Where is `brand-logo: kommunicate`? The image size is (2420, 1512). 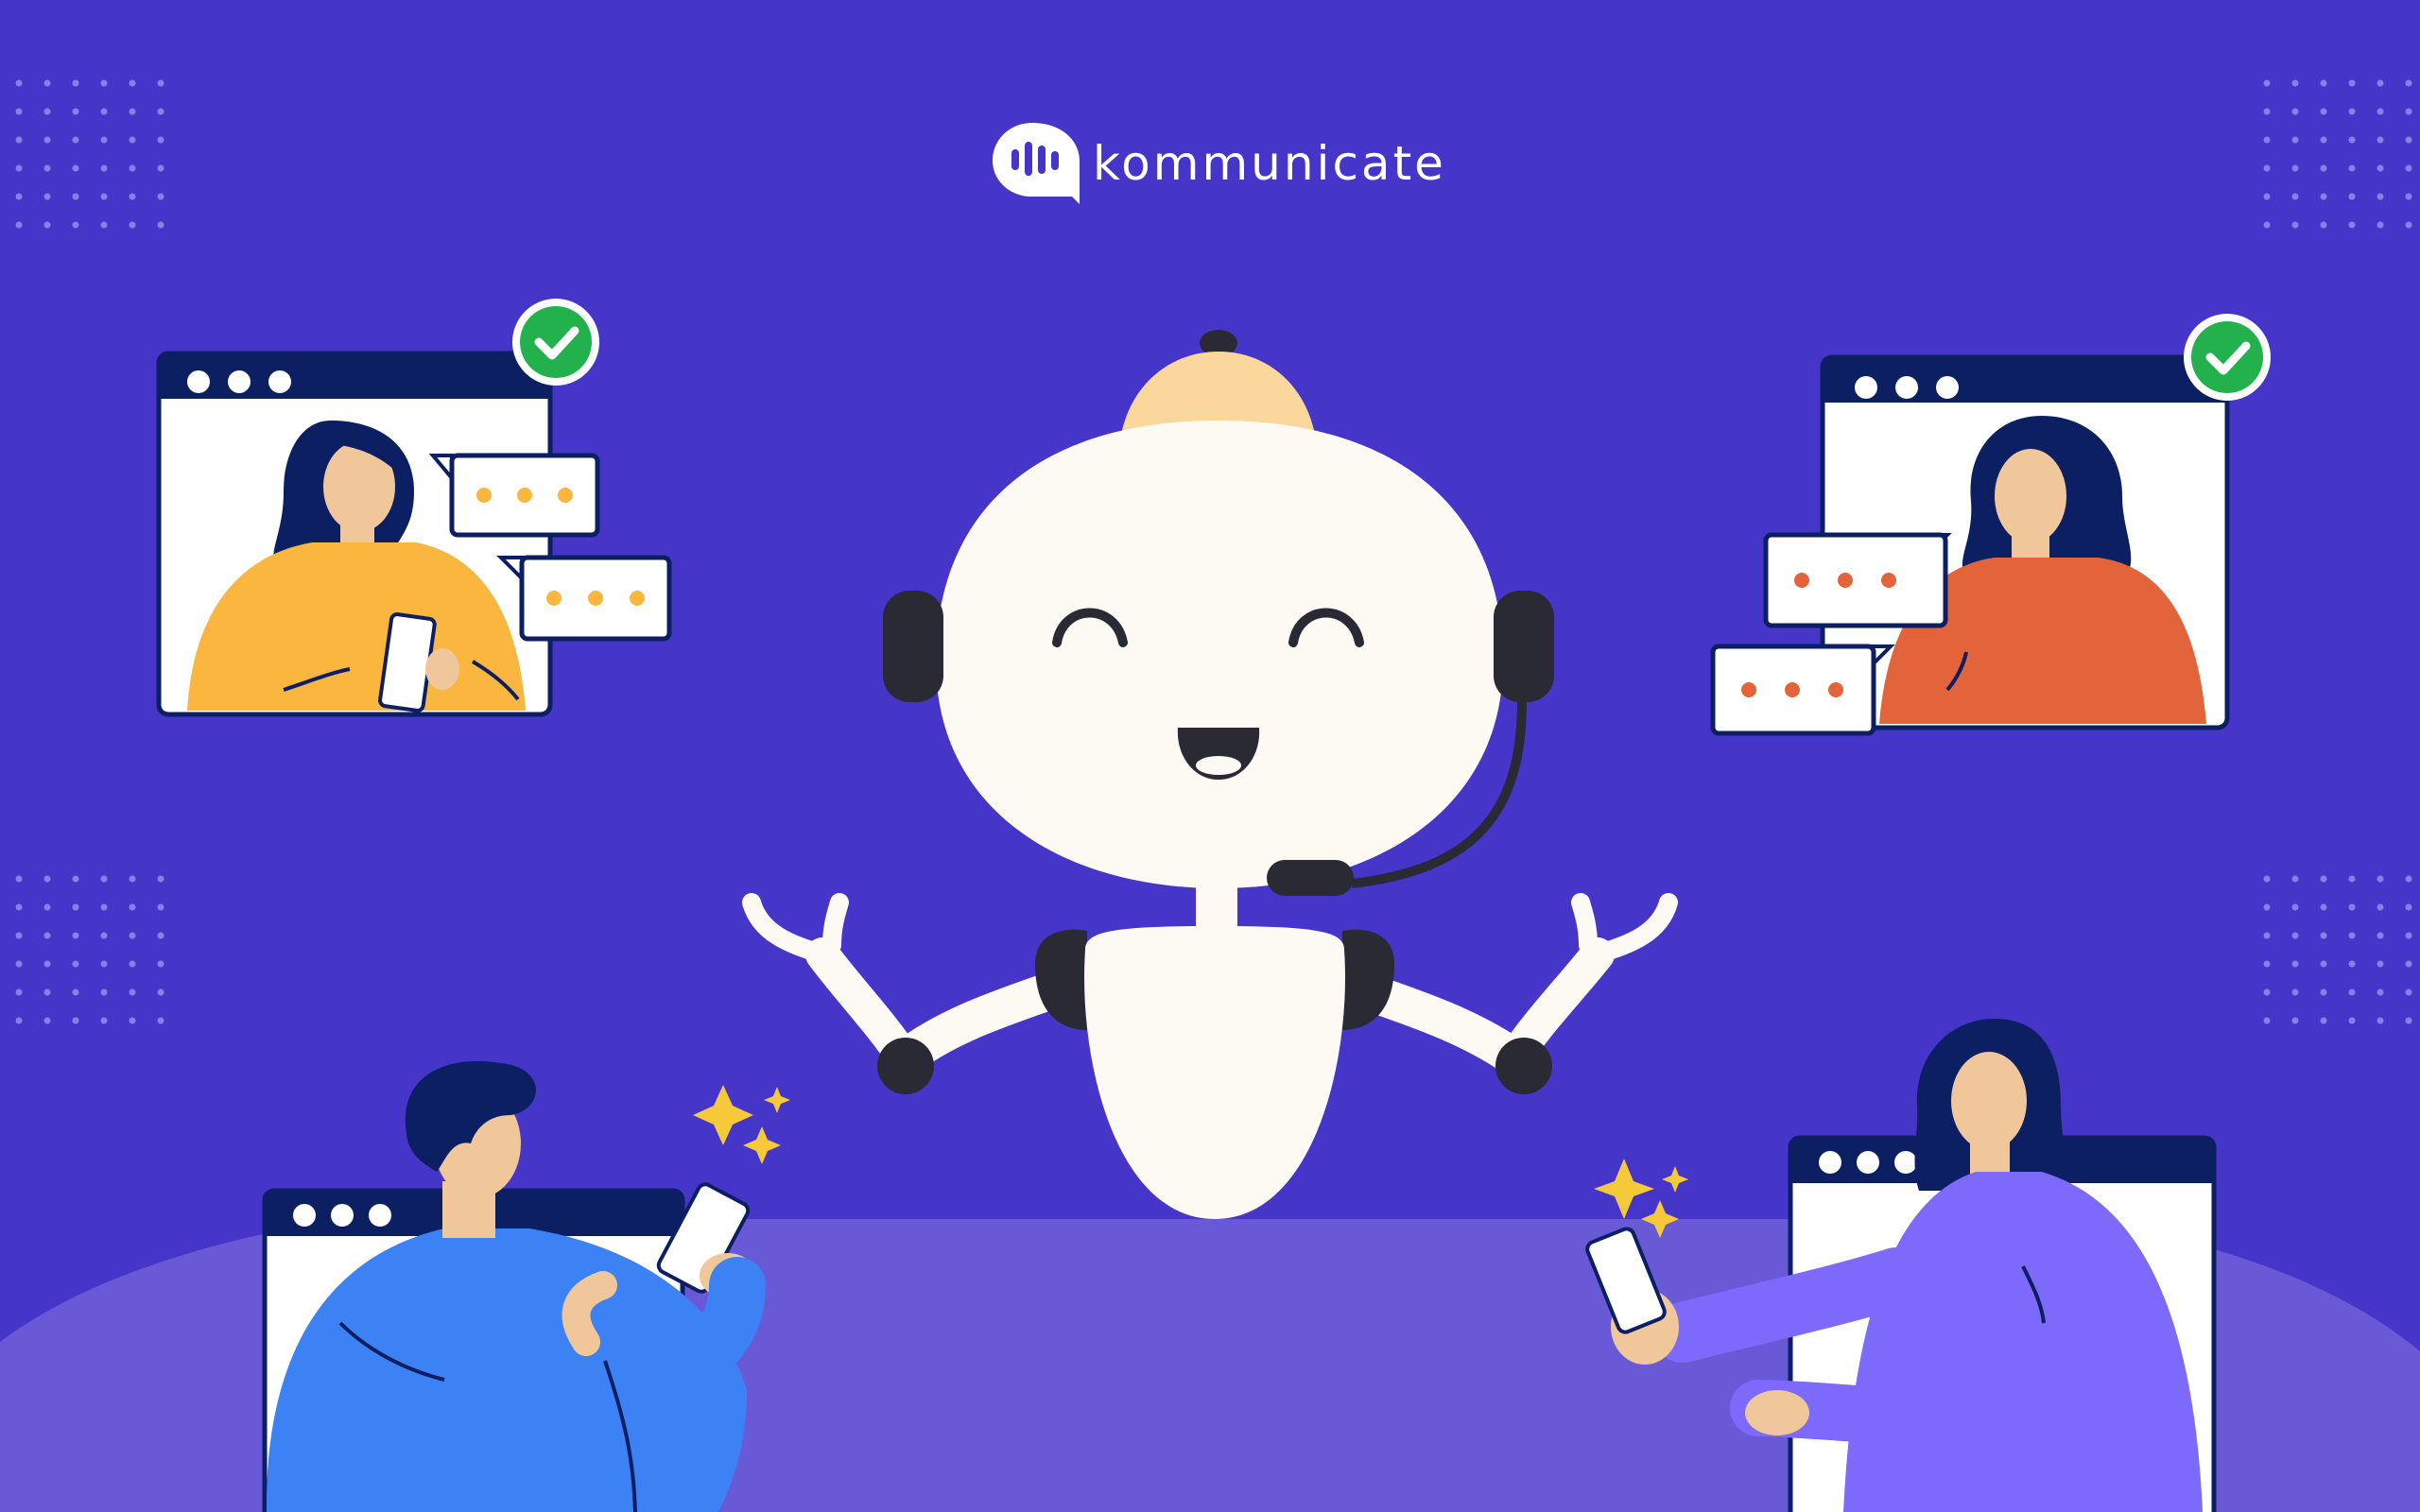 brand-logo: kommunicate is located at coordinates (1218, 163).